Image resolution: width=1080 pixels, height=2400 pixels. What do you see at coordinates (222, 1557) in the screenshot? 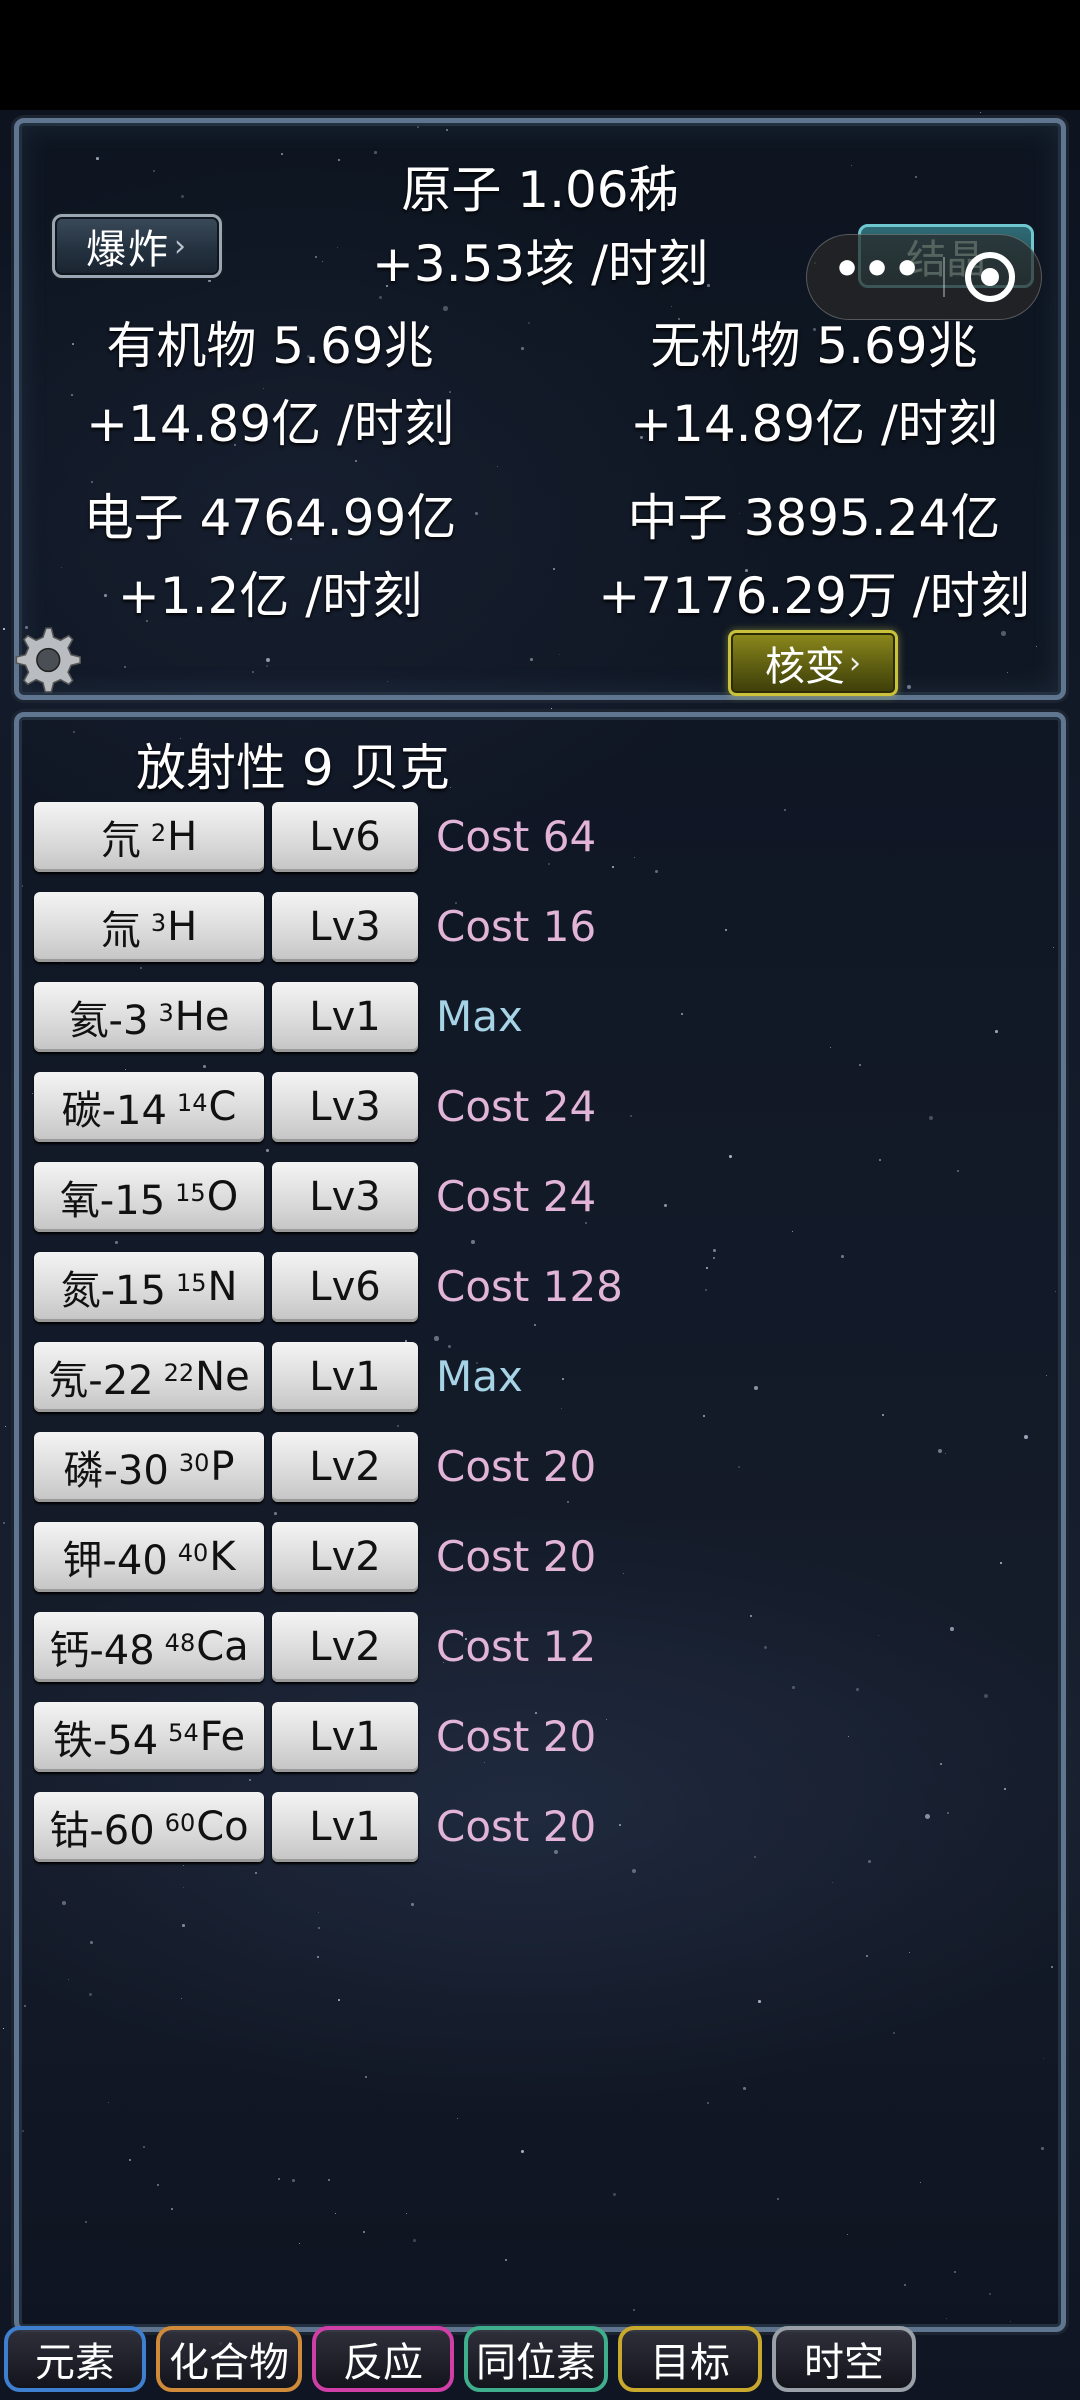
I see `isotope-symbol: K` at bounding box center [222, 1557].